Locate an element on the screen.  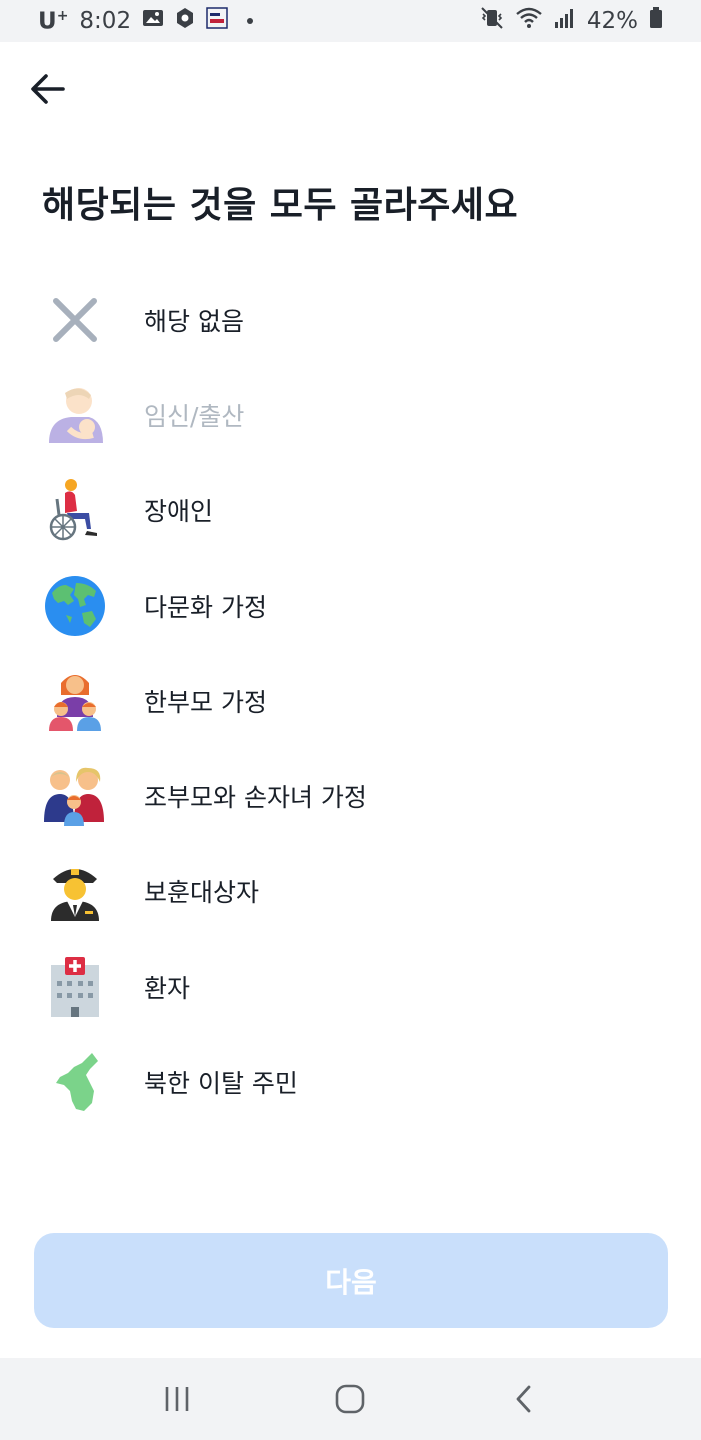
option-pregnancy: 임신/출산 is located at coordinates (350, 414).